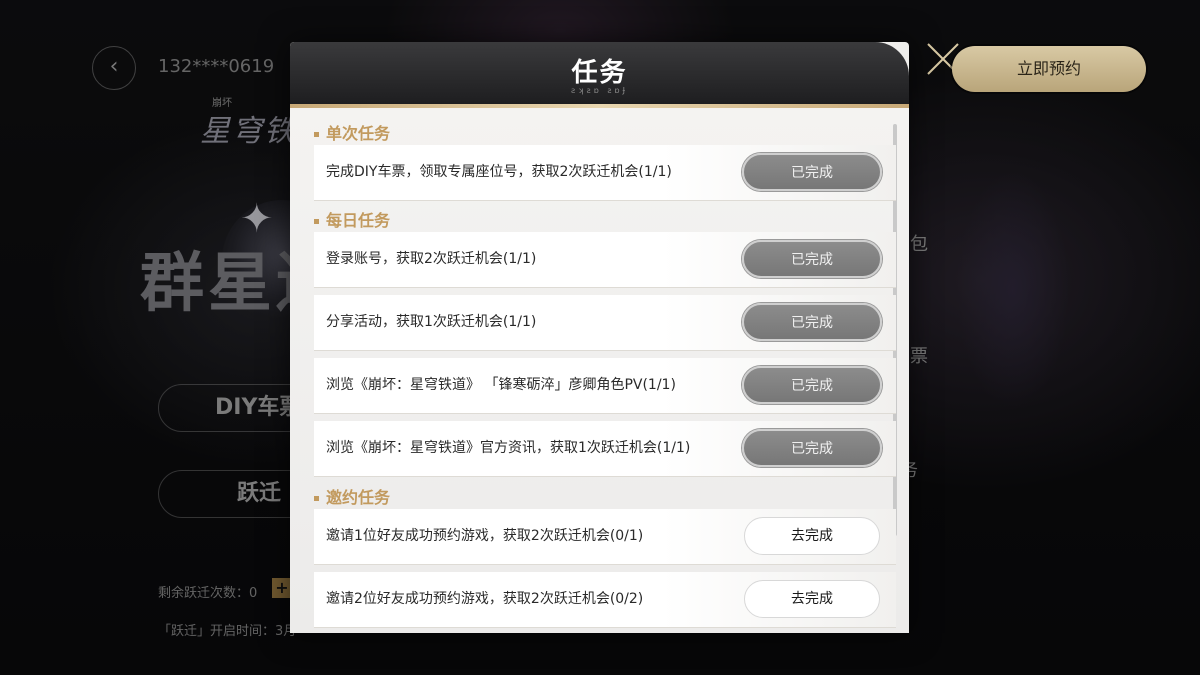  Describe the element at coordinates (352, 132) in the screenshot. I see `section-label-single: 单次任务` at that location.